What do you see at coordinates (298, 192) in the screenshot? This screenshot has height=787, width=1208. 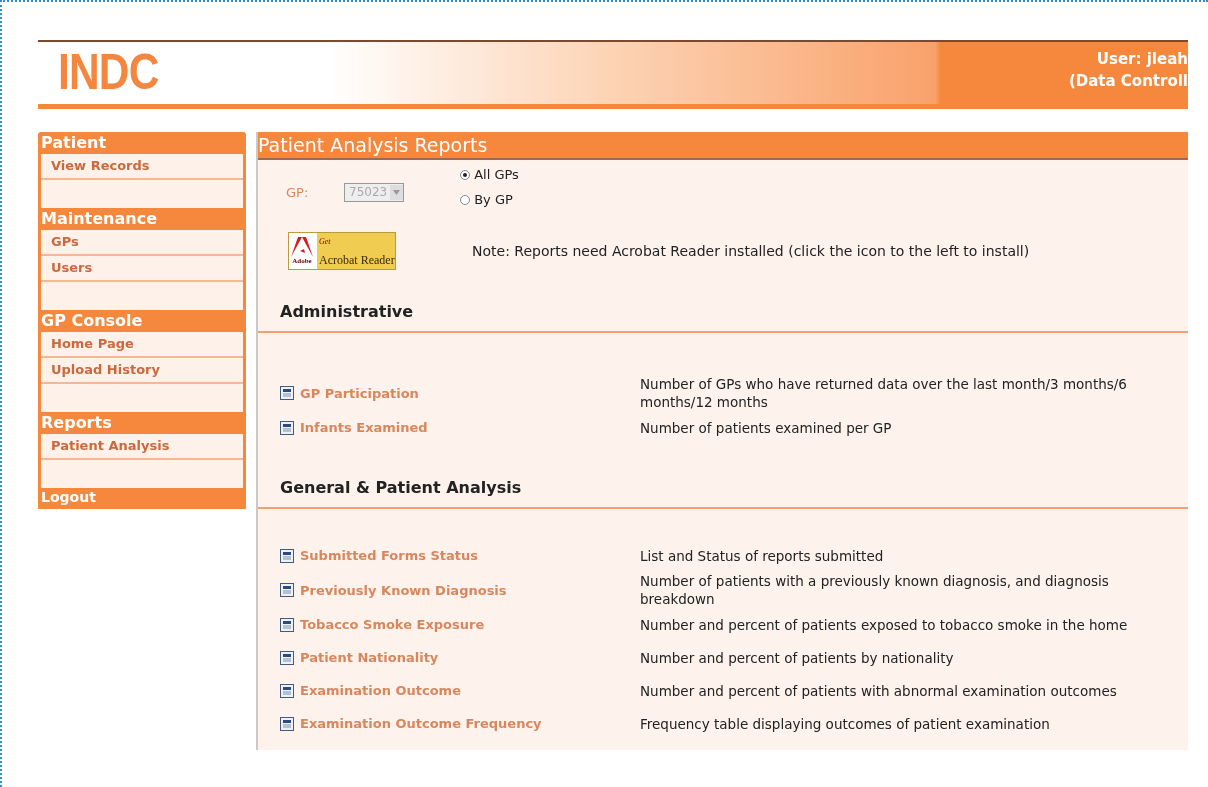 I see `gp-label: GP:` at bounding box center [298, 192].